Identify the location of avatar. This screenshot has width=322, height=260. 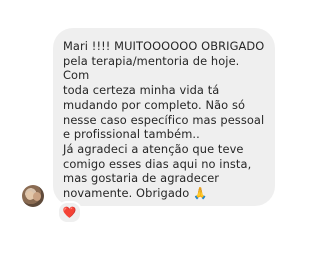
(33, 196).